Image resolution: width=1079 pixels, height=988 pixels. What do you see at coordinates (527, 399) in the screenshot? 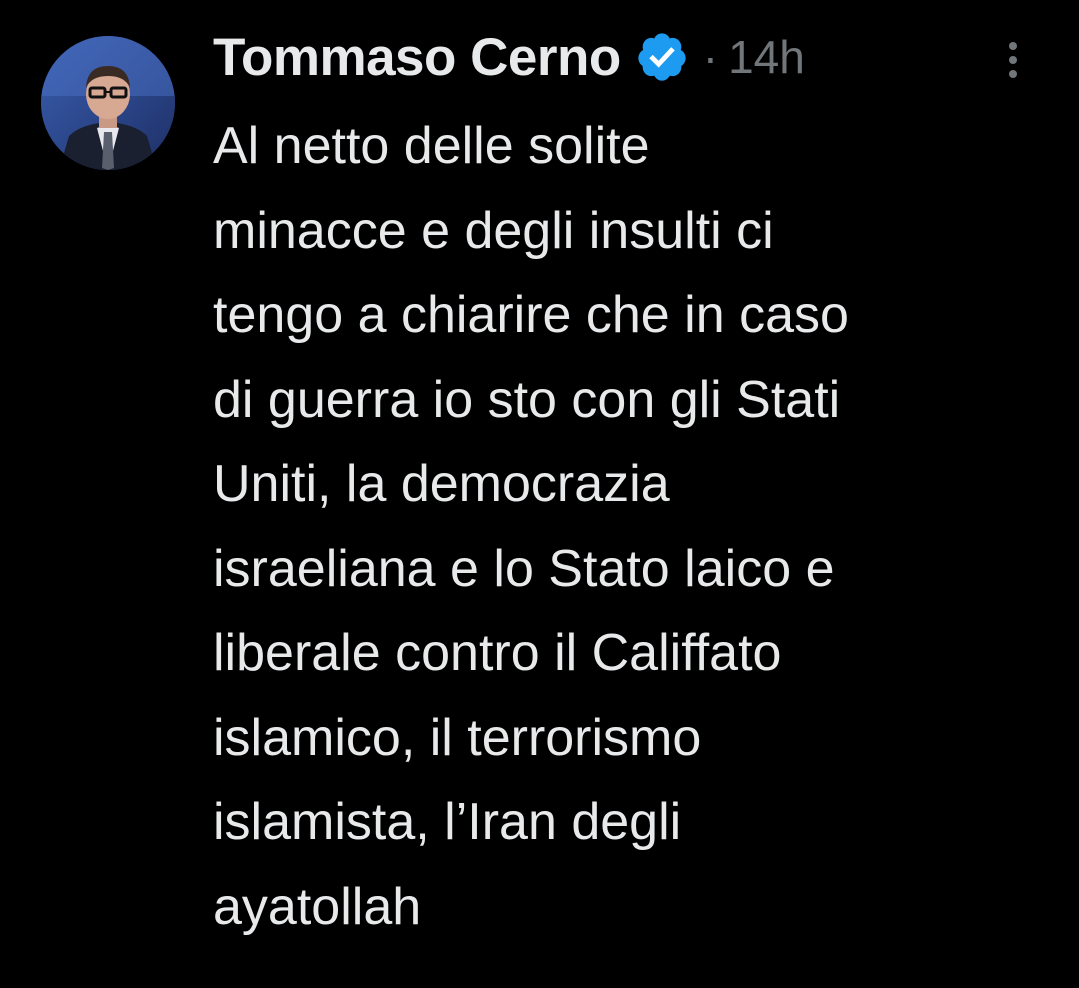
I see `tweet-text-line: di guerra io sto con gli Stati` at bounding box center [527, 399].